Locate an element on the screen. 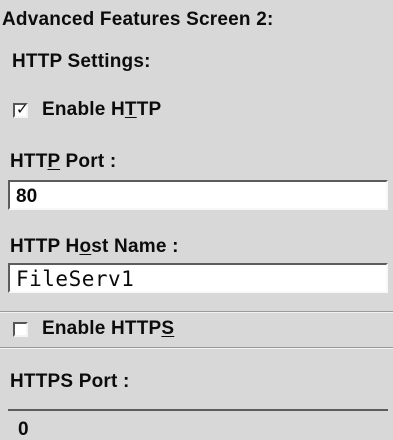 This screenshot has width=393, height=440. http-settings-heading: HTTP Settings: is located at coordinates (81, 61).